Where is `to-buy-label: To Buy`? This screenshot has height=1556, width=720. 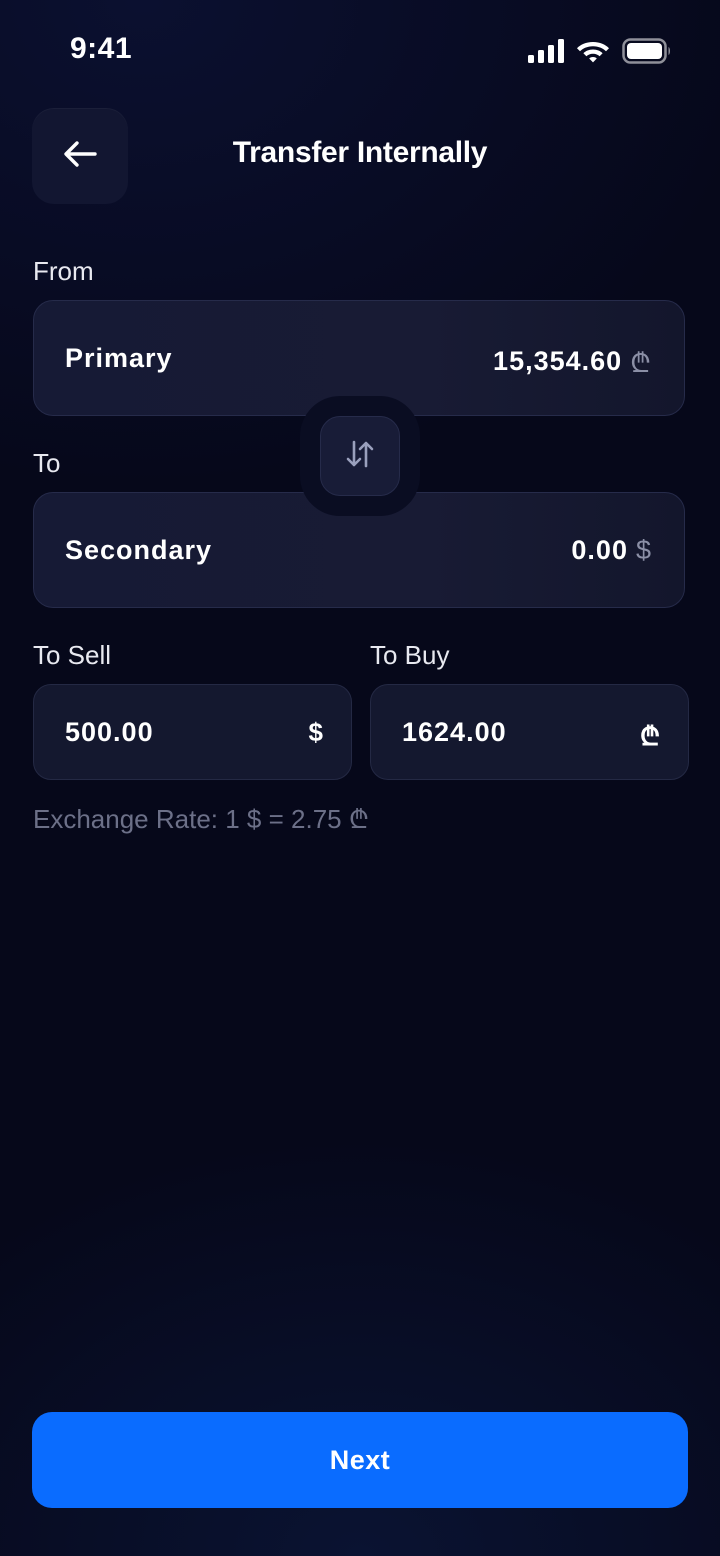
to-buy-label: To Buy is located at coordinates (410, 655).